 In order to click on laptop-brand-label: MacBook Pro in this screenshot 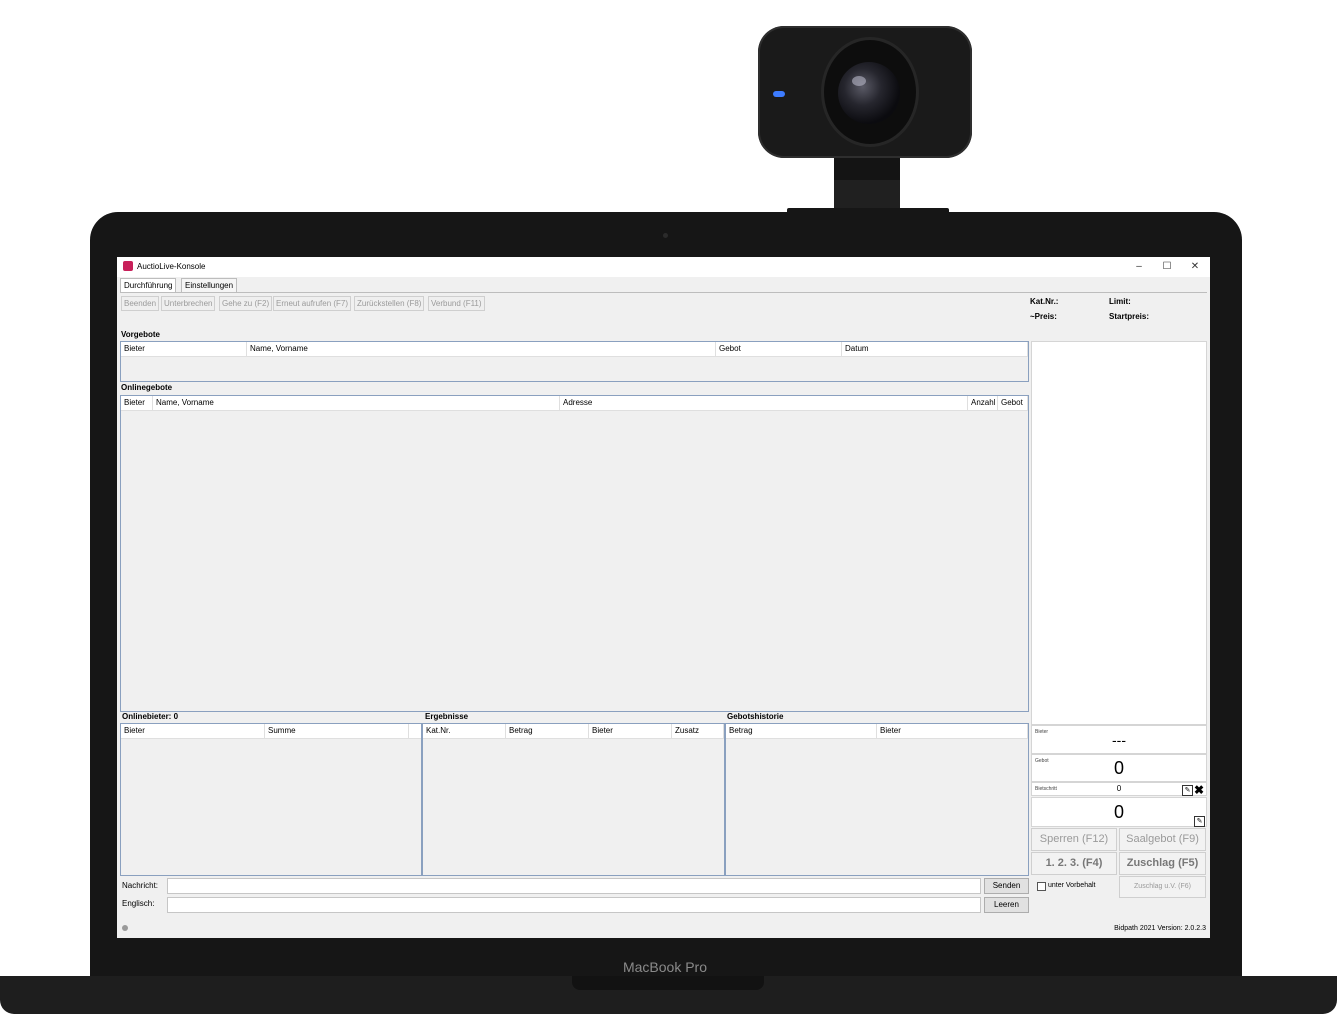, I will do `click(665, 967)`.